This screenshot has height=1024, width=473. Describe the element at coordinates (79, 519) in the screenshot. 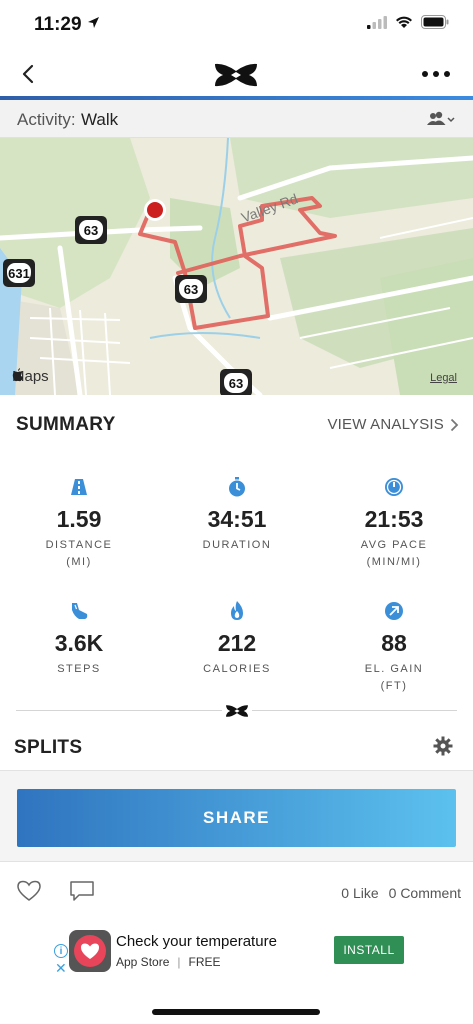

I see `distance-value: 1.59` at that location.